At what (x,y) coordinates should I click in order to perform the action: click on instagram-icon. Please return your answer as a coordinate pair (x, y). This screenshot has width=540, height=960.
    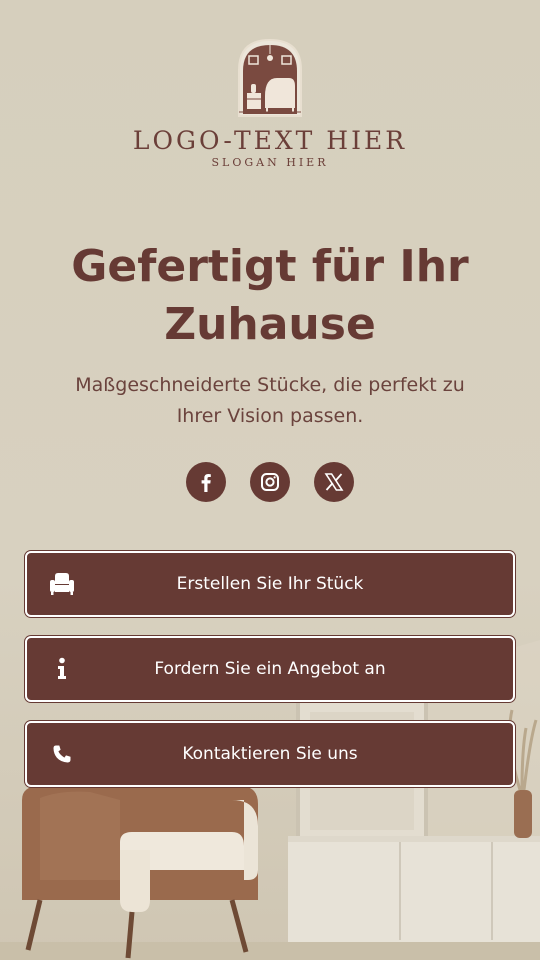
    Looking at the image, I should click on (270, 482).